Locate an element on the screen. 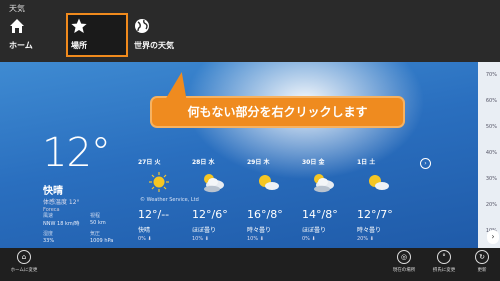 The height and width of the screenshot is (281, 500). detail-value: 50 km is located at coordinates (98, 223).